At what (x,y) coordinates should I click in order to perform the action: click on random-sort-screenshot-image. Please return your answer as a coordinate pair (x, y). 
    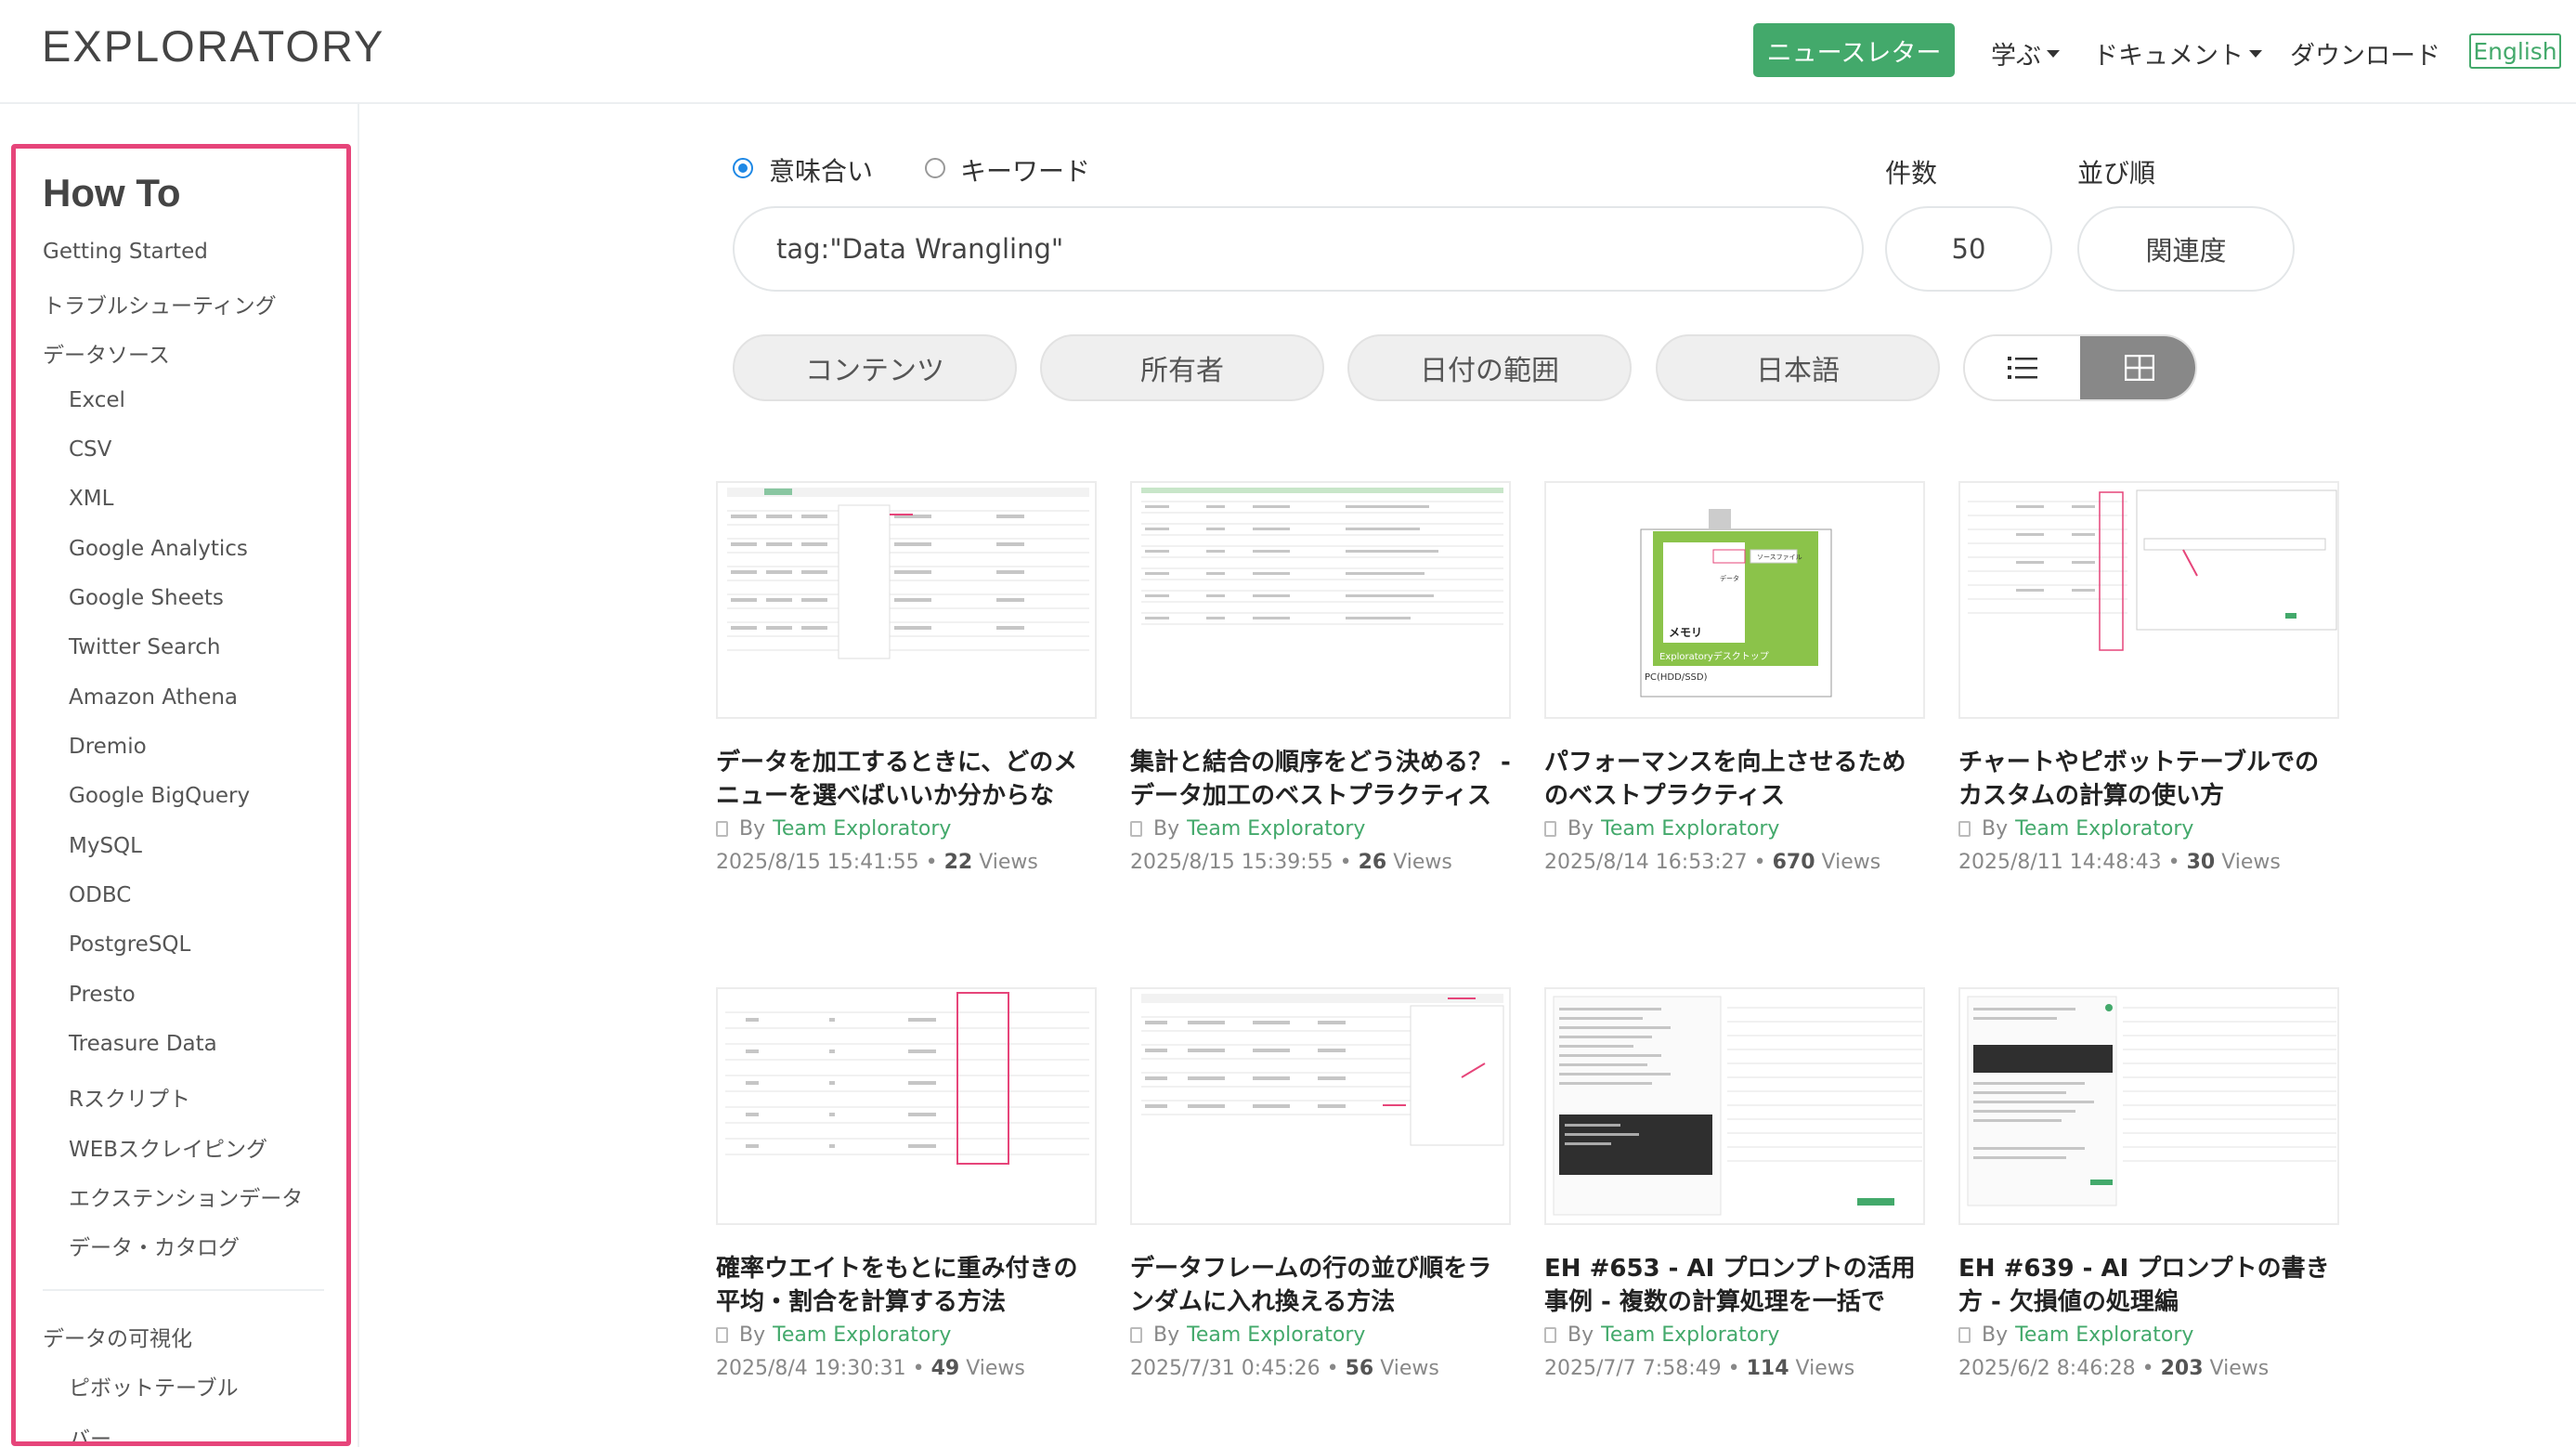
    Looking at the image, I should click on (1322, 1070).